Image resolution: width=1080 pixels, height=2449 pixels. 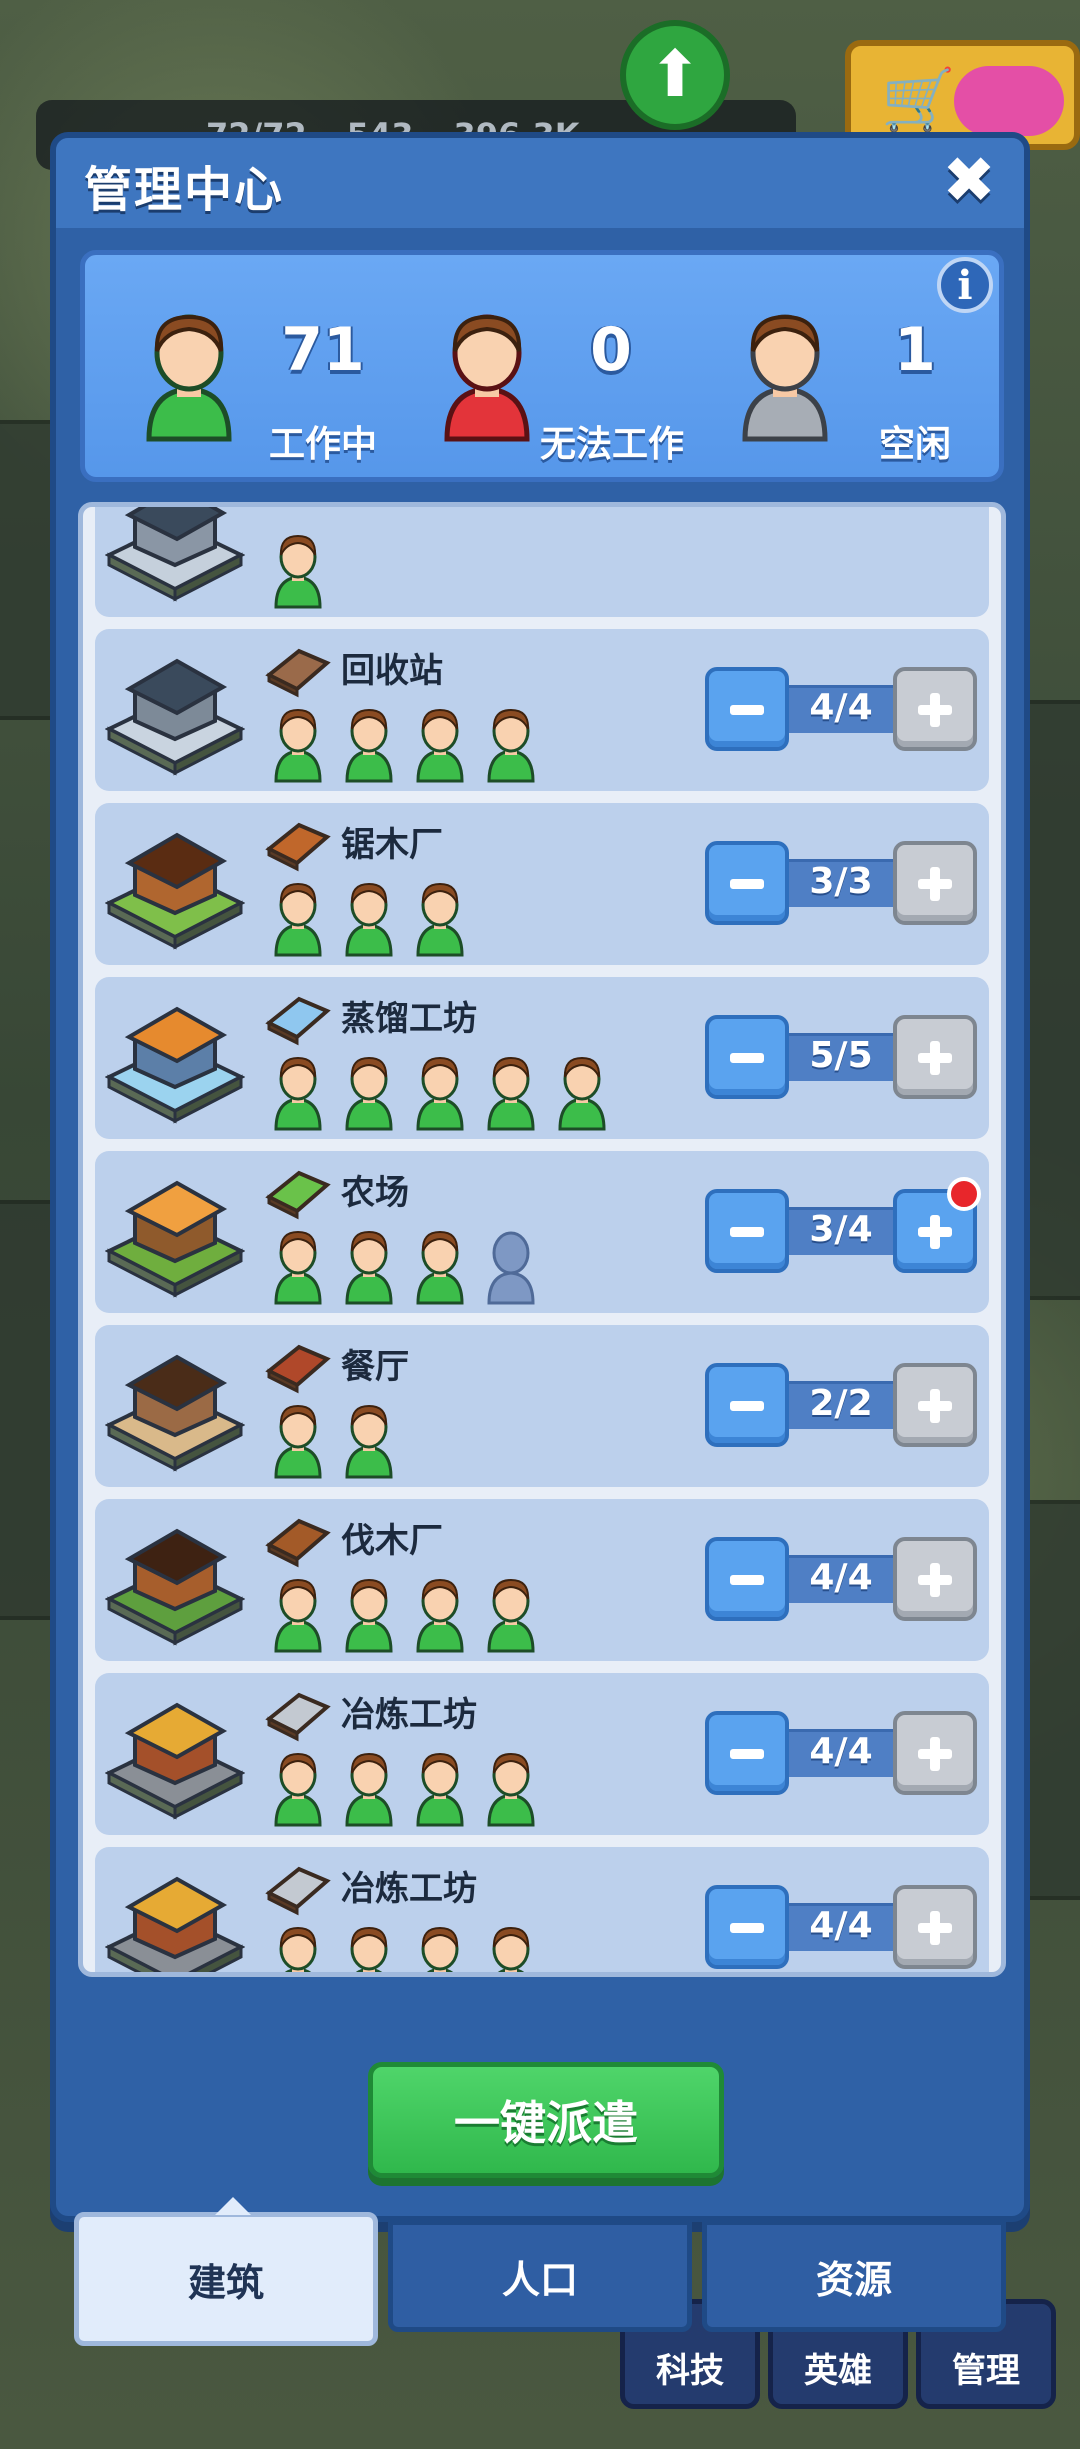 I want to click on worker-grey-icon, so click(x=785, y=378).